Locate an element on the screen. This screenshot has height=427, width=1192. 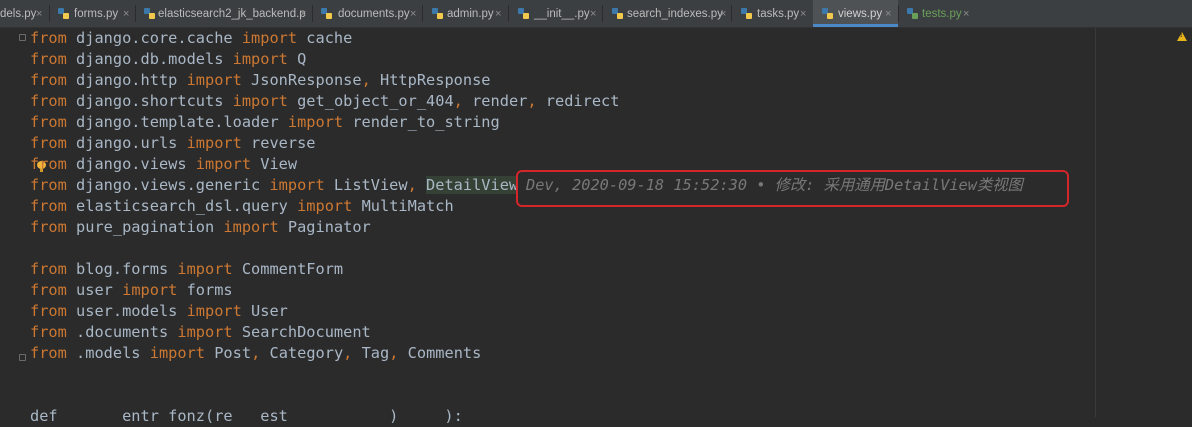
tab-label: search_indexes.py is located at coordinates (675, 14).